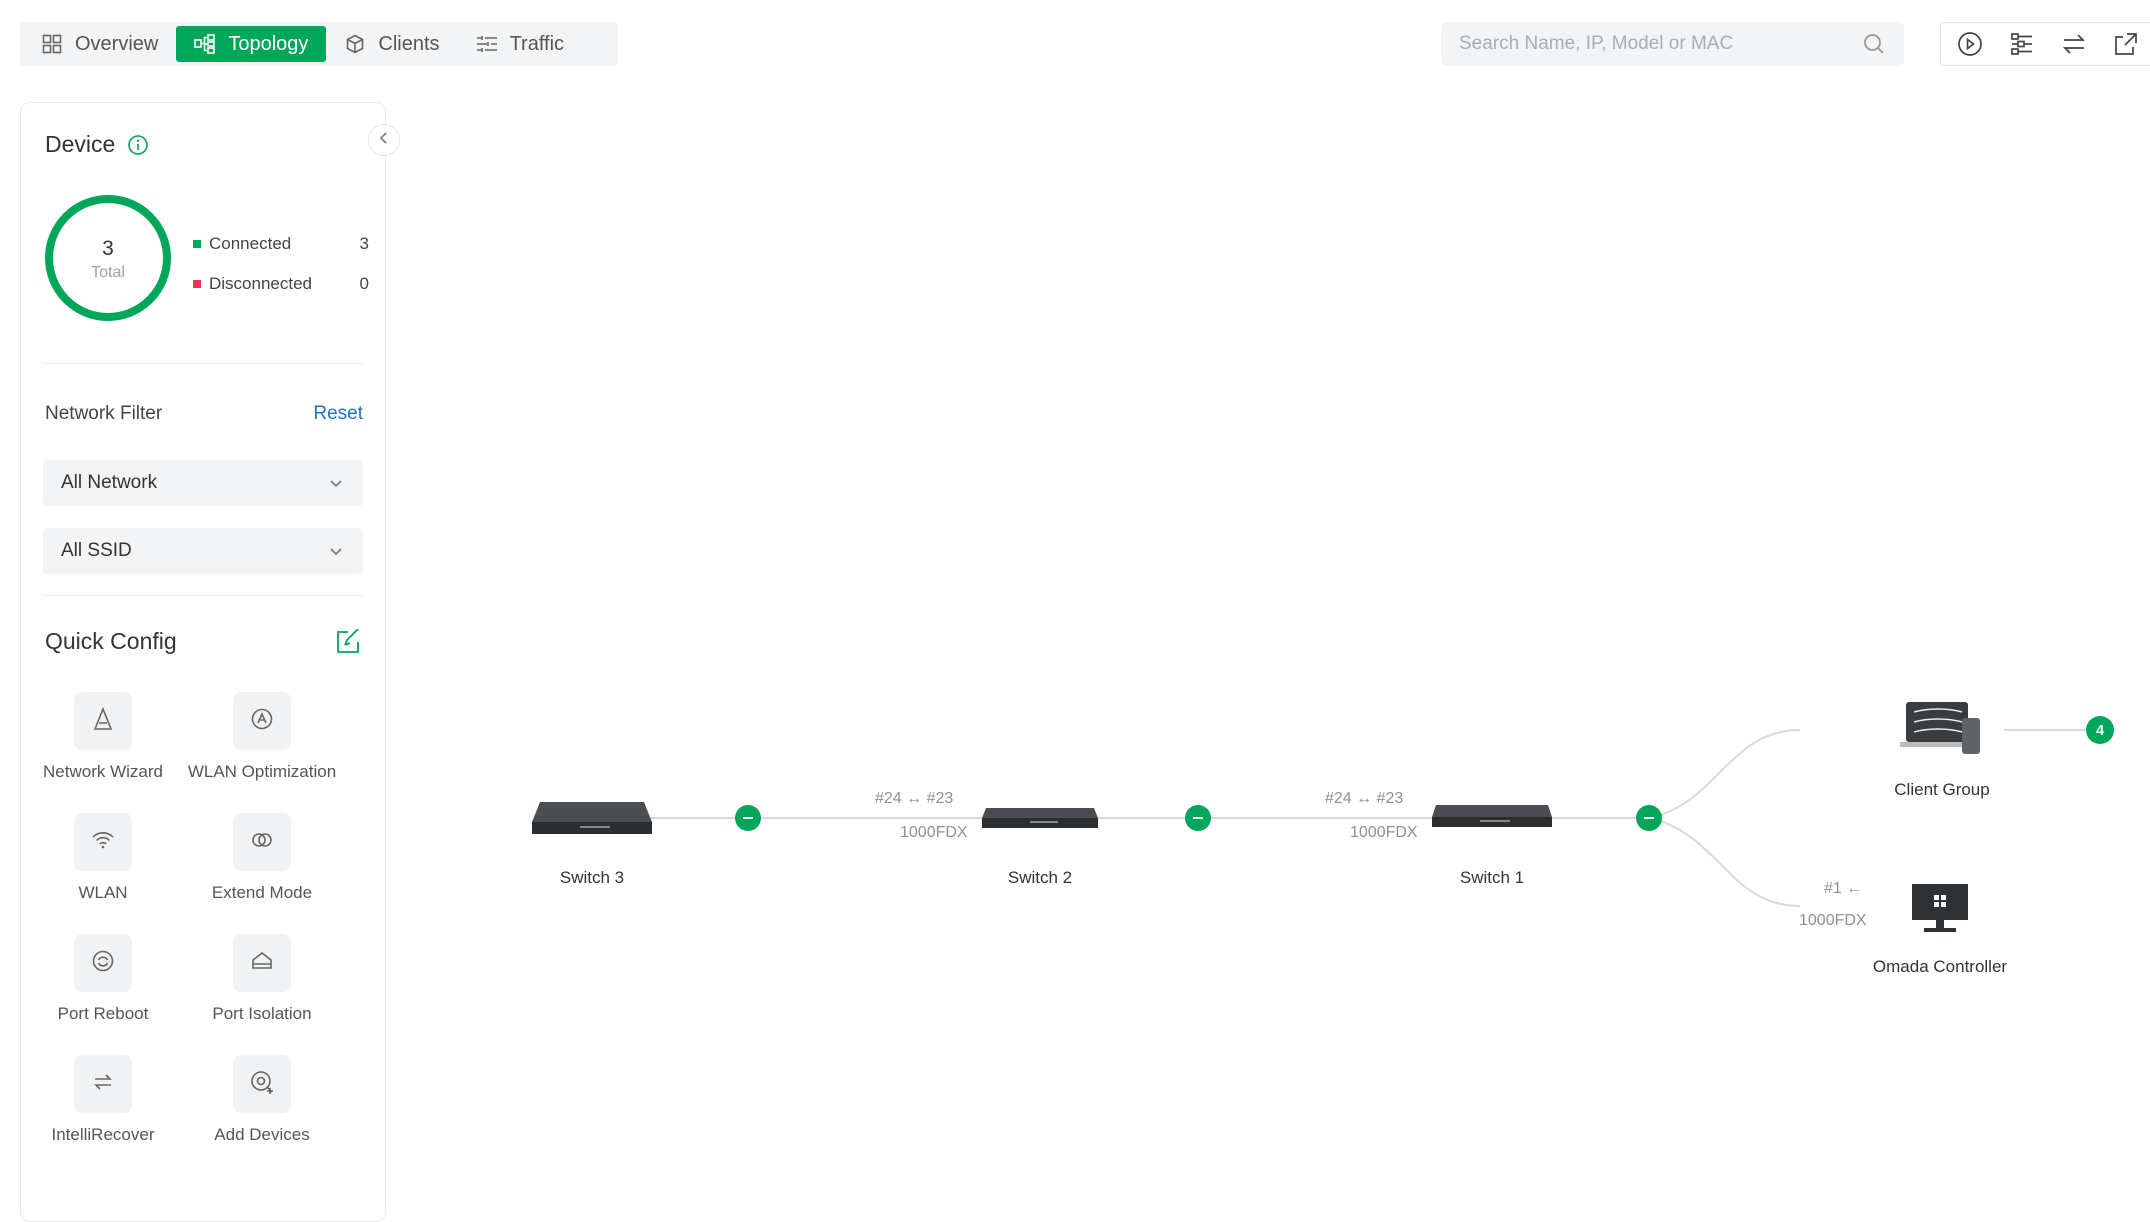  I want to click on tab-label: Topology, so click(268, 43).